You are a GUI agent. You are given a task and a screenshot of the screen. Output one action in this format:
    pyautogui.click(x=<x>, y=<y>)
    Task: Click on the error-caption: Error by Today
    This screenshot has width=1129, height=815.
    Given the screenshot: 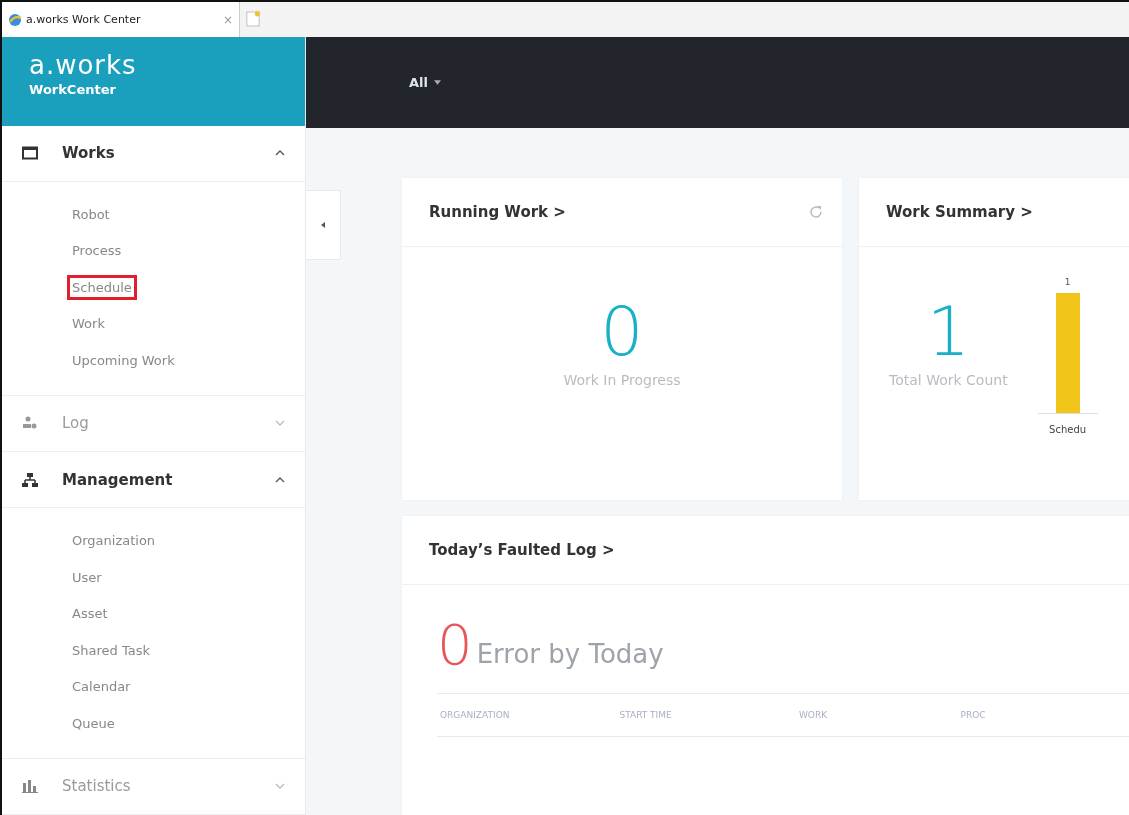 What is the action you would take?
    pyautogui.click(x=570, y=654)
    